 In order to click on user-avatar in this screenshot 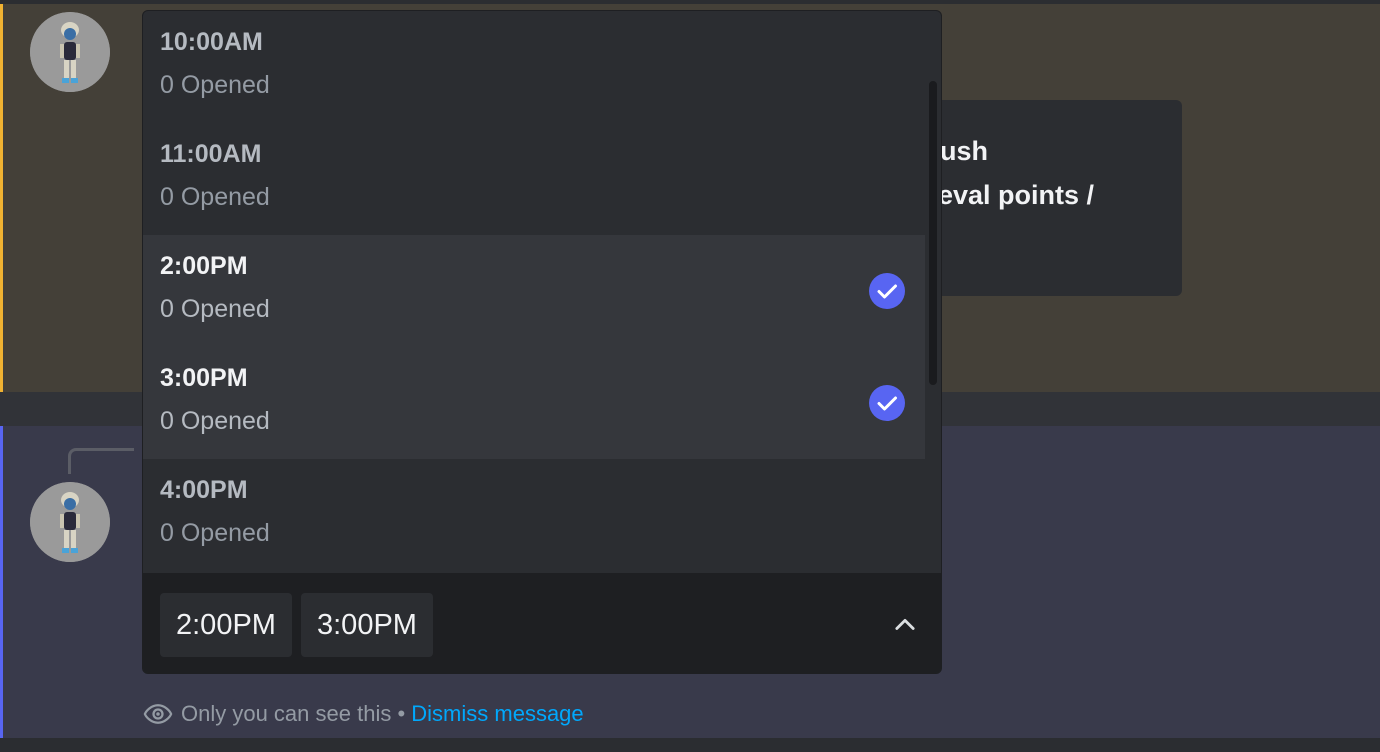, I will do `click(70, 52)`.